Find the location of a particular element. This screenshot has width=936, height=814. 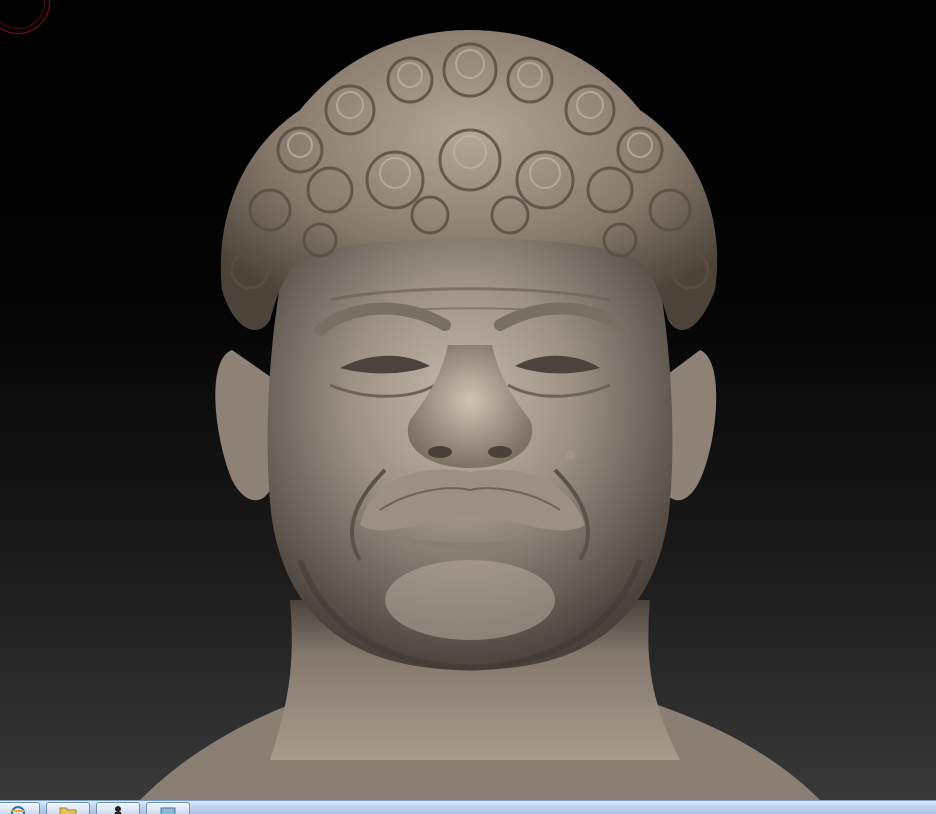

brush-cursor-inner-ring is located at coordinates (22, 14).